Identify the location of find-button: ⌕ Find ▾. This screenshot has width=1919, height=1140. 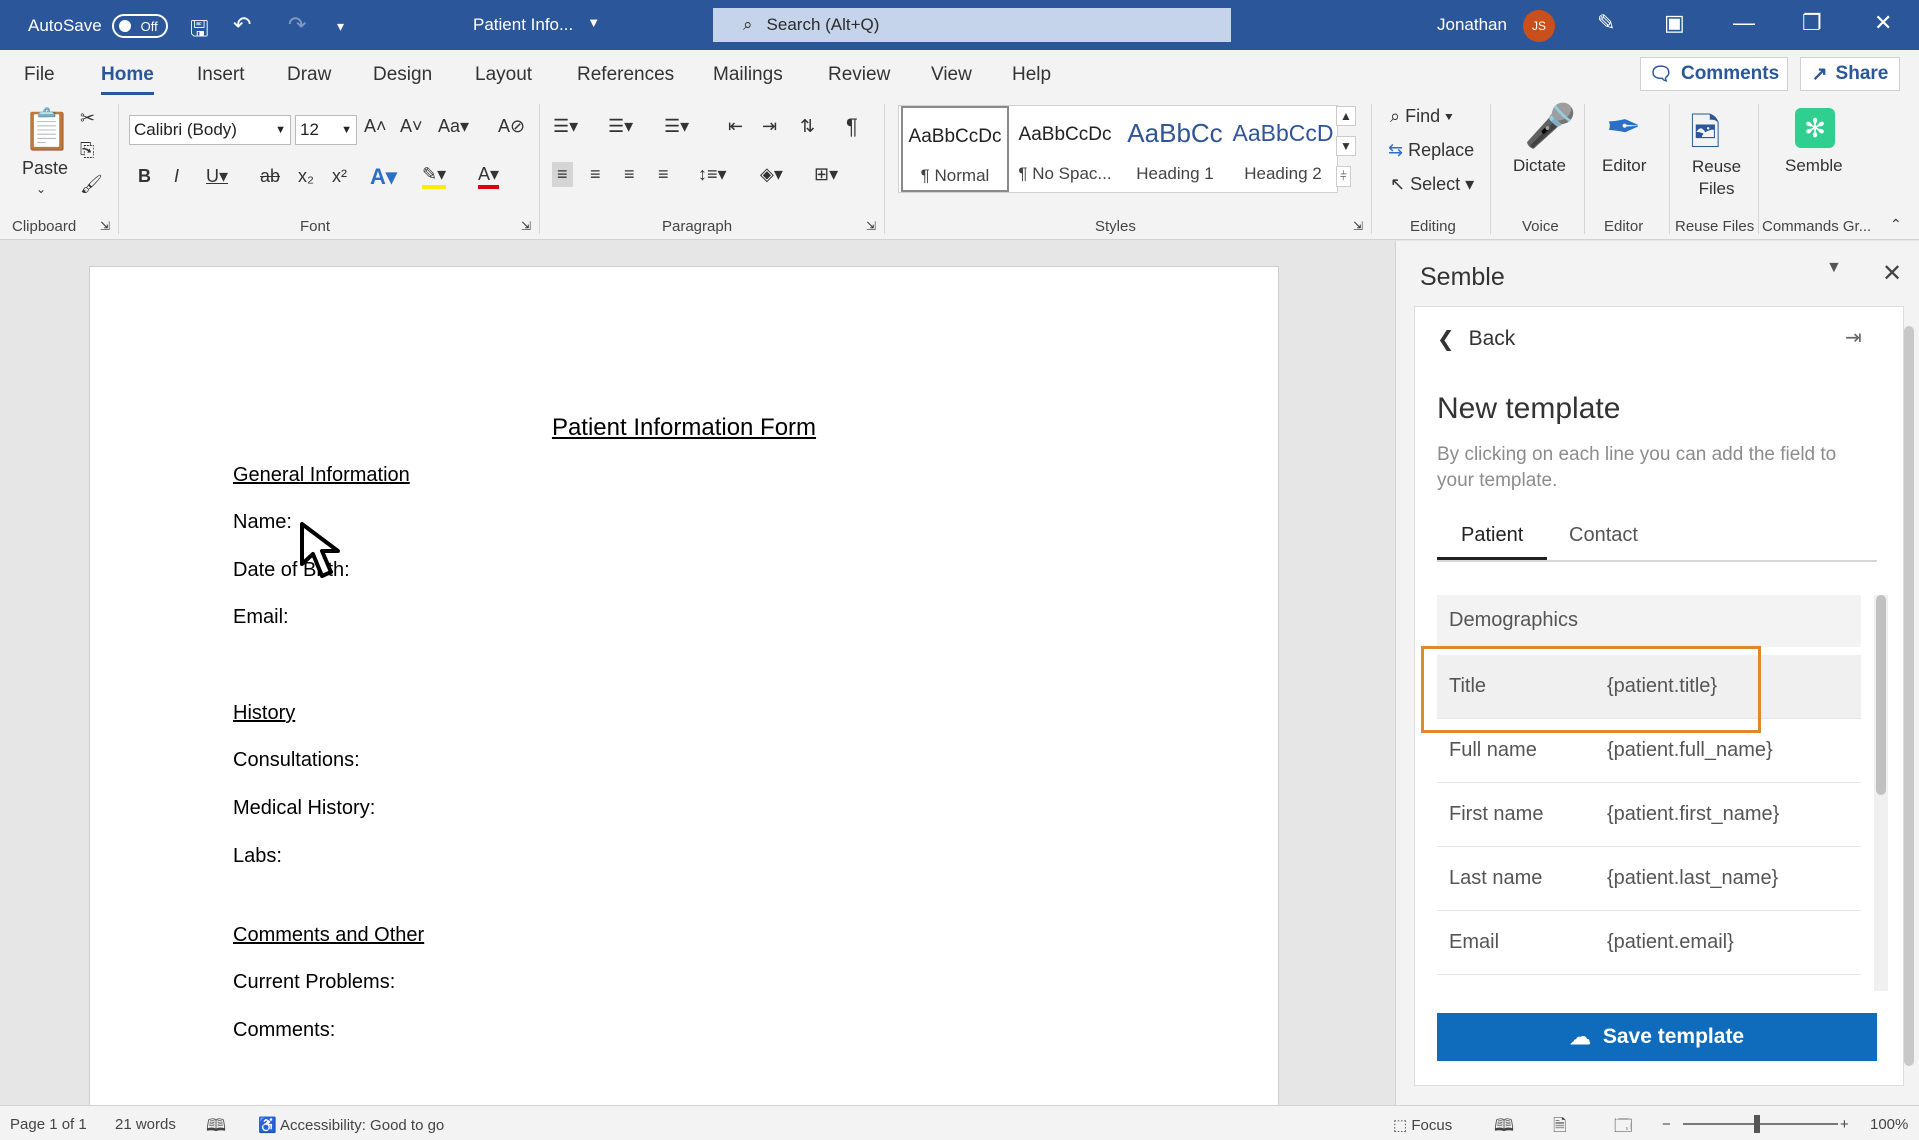
(1421, 116).